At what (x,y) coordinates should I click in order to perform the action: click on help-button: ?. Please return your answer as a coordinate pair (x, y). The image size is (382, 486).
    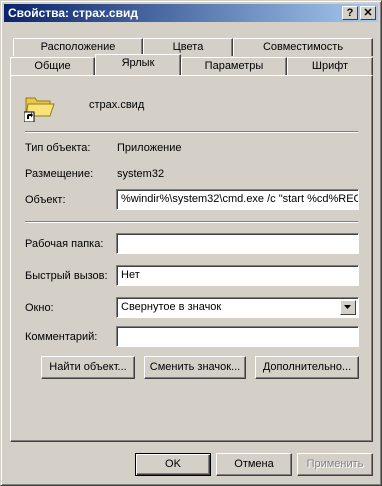
    Looking at the image, I should click on (350, 13).